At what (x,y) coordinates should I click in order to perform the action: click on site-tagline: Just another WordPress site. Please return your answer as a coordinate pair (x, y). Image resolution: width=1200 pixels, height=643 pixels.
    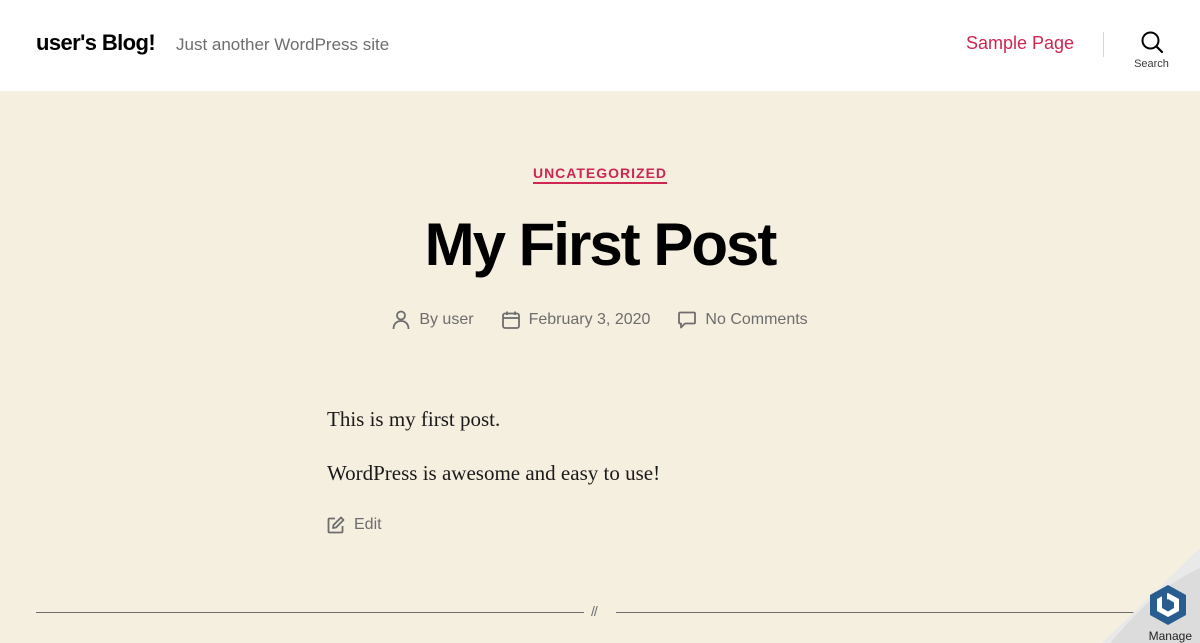
    Looking at the image, I should click on (283, 44).